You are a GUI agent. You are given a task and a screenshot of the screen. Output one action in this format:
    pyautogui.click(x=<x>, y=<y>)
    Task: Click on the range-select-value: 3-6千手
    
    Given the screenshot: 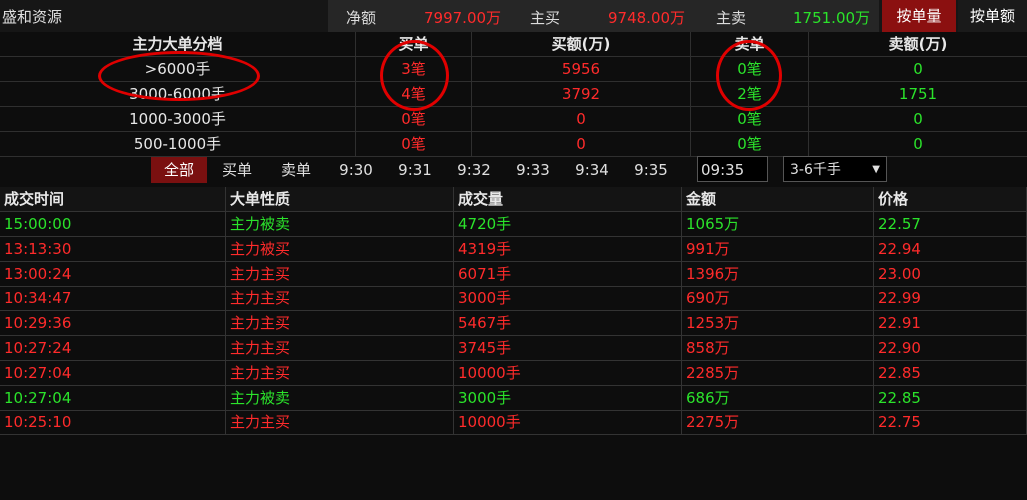 What is the action you would take?
    pyautogui.click(x=815, y=170)
    